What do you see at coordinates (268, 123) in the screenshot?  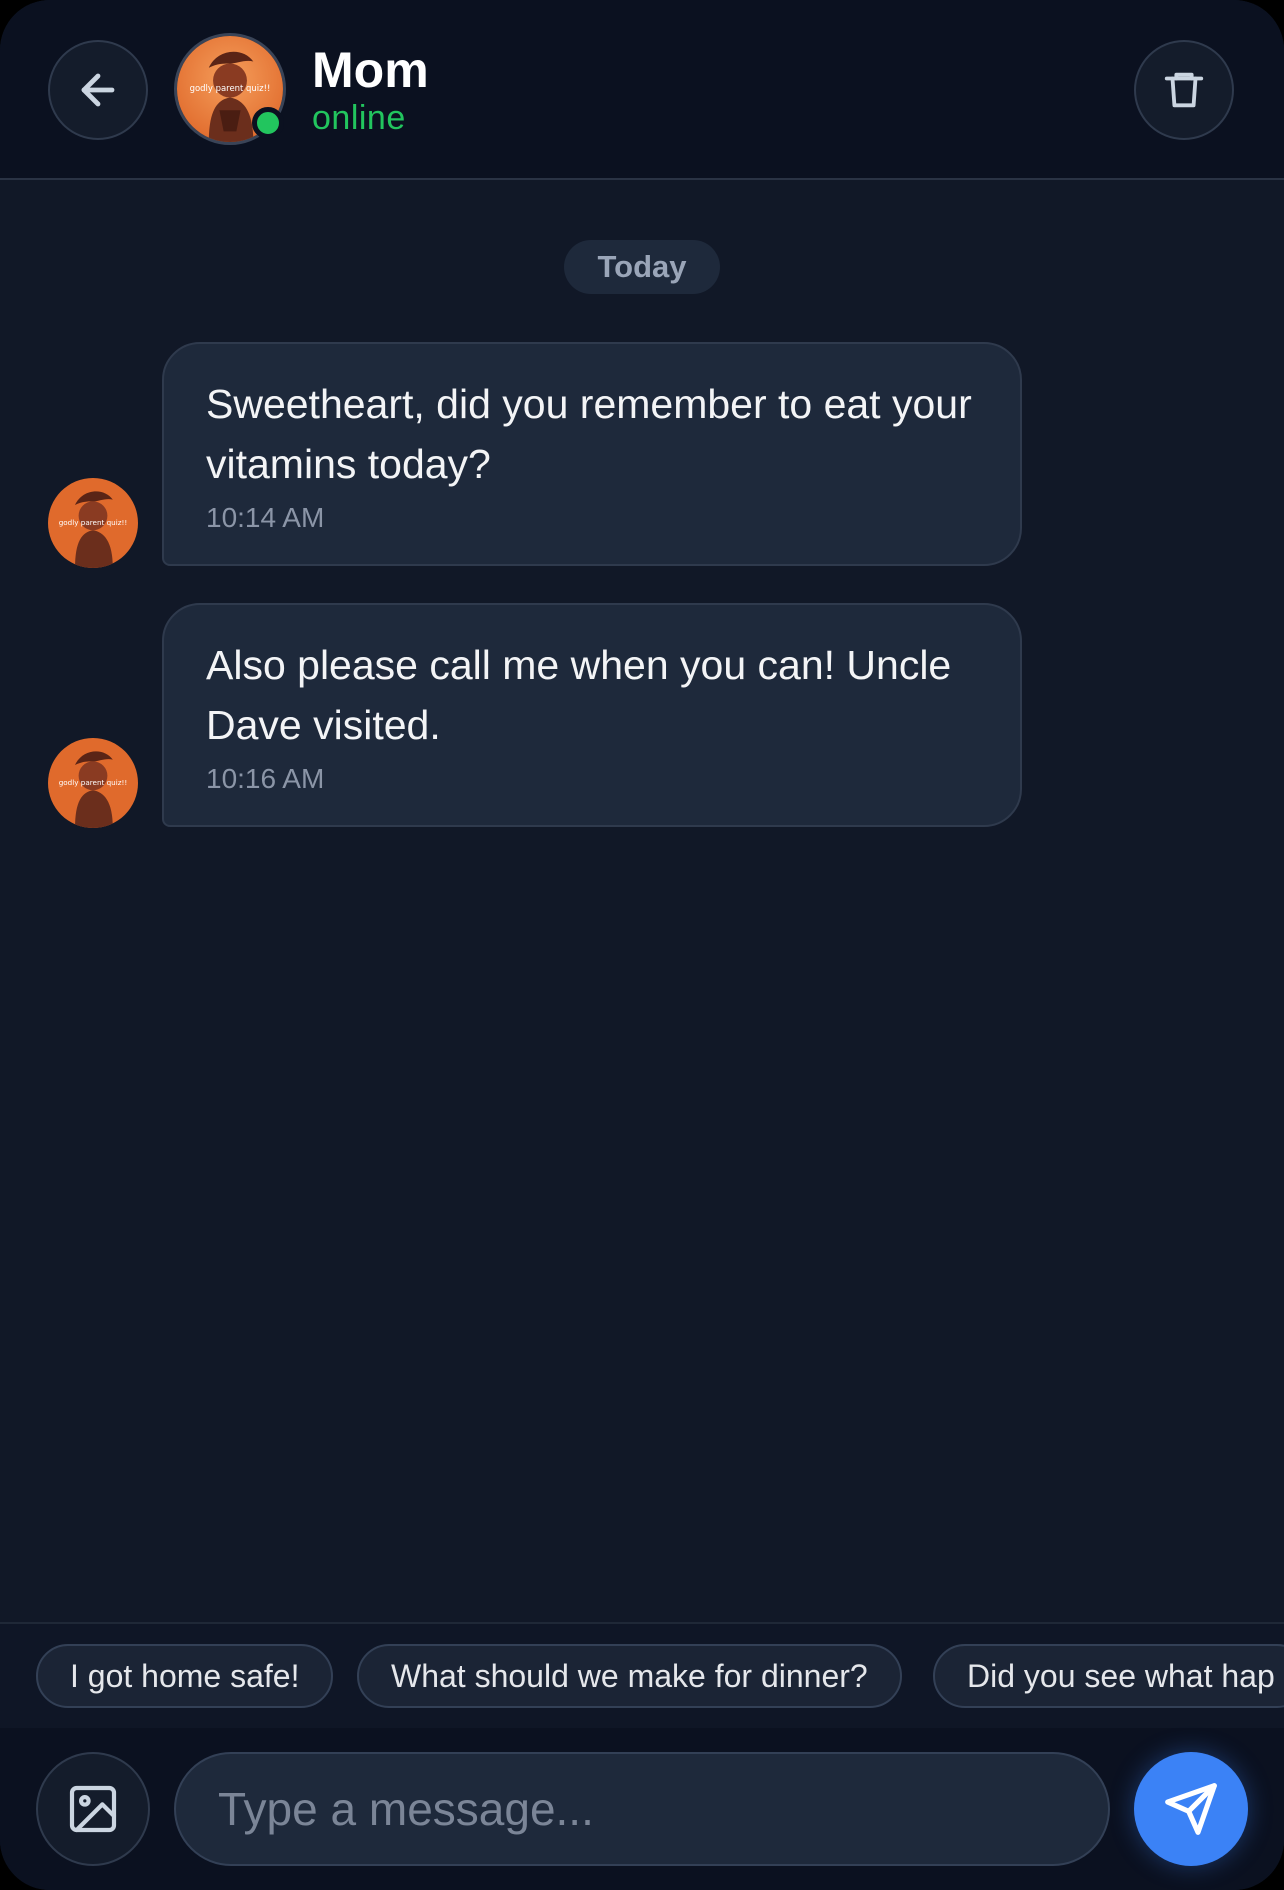 I see `online-indicator` at bounding box center [268, 123].